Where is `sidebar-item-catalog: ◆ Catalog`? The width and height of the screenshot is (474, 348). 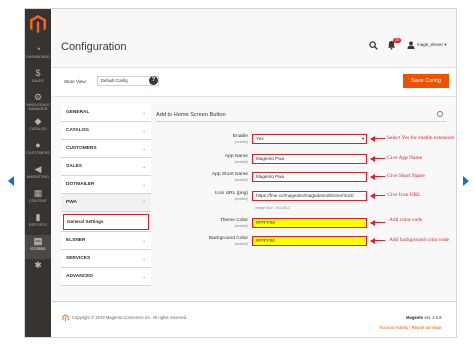 sidebar-item-catalog: ◆ Catalog is located at coordinates (38, 127).